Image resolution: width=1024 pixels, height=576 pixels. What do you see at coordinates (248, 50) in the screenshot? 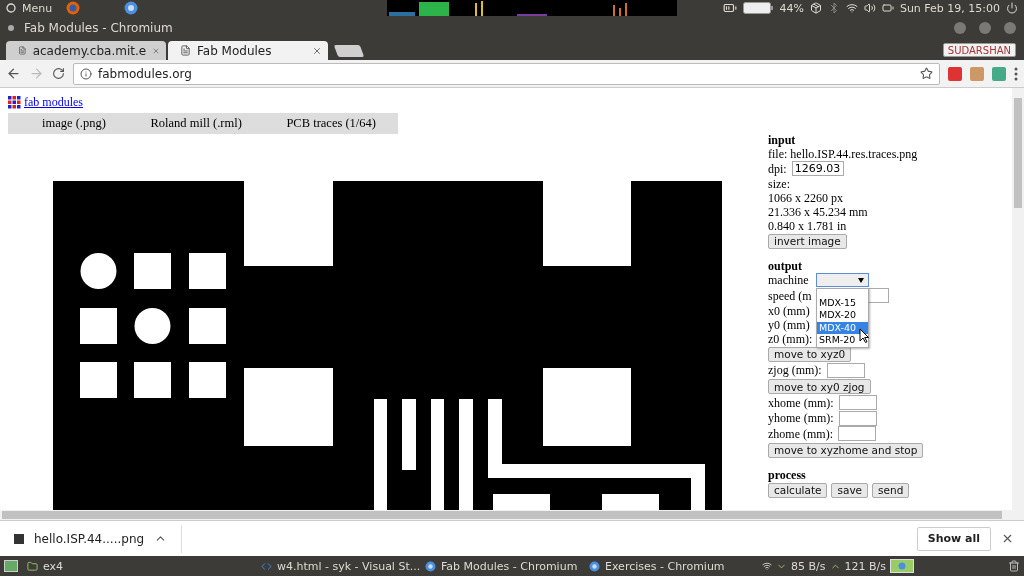
I see `browser-tab: Fab Modules` at bounding box center [248, 50].